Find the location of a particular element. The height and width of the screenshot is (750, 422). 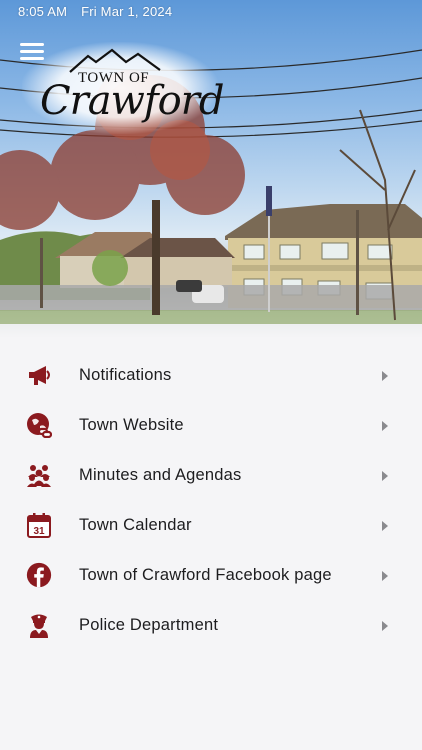

menu-item-label: Notifications is located at coordinates (125, 375).